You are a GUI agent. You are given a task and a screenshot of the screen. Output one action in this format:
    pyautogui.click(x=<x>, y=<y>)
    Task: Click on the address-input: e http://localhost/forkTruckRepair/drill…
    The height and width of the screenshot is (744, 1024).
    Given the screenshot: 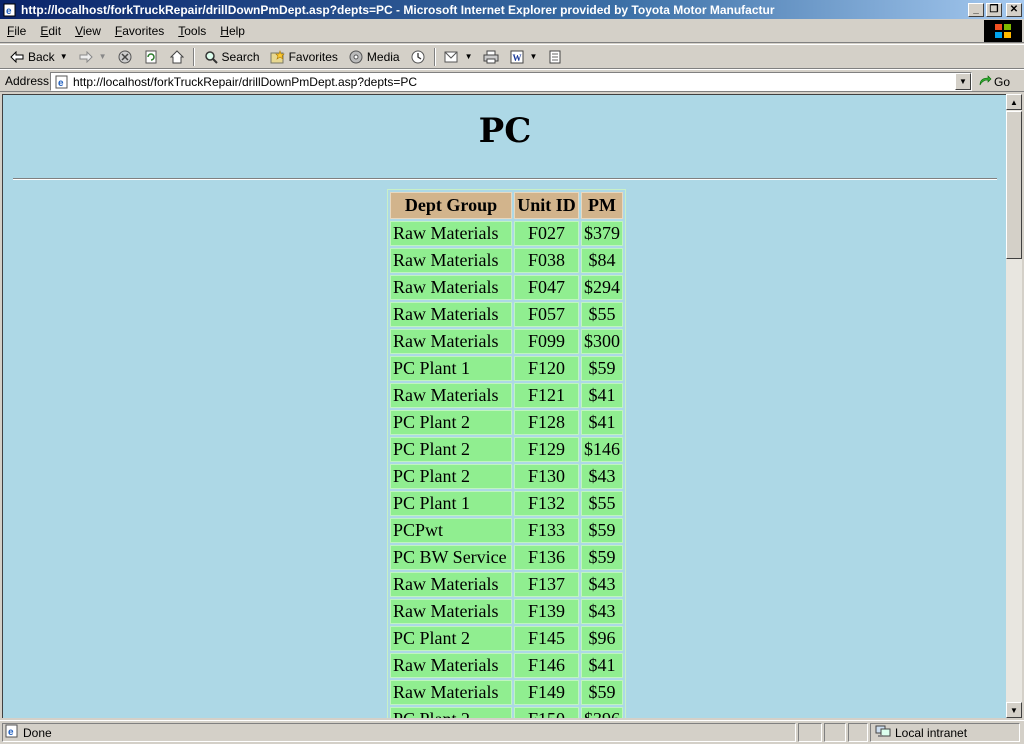 What is the action you would take?
    pyautogui.click(x=511, y=81)
    